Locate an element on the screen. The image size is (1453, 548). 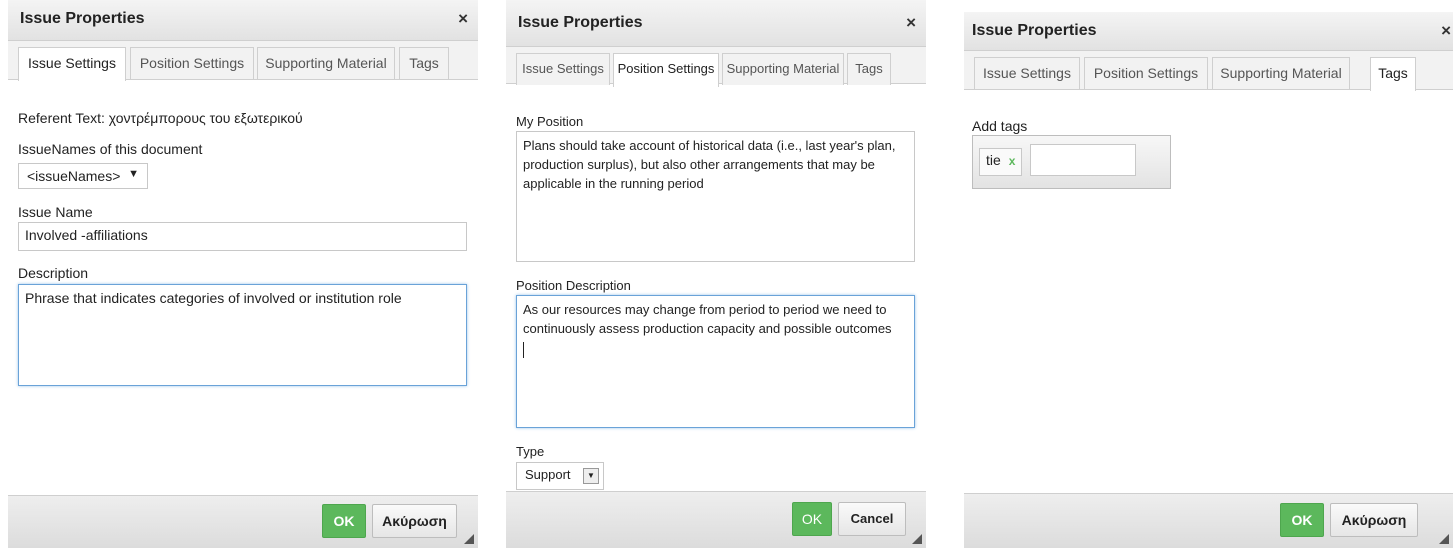
tag-chip: tie x is located at coordinates (1001, 162).